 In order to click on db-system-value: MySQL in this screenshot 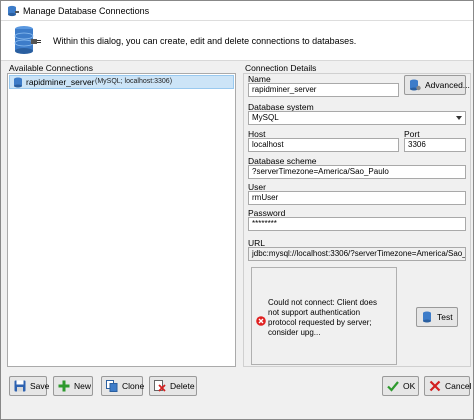, I will do `click(265, 117)`.